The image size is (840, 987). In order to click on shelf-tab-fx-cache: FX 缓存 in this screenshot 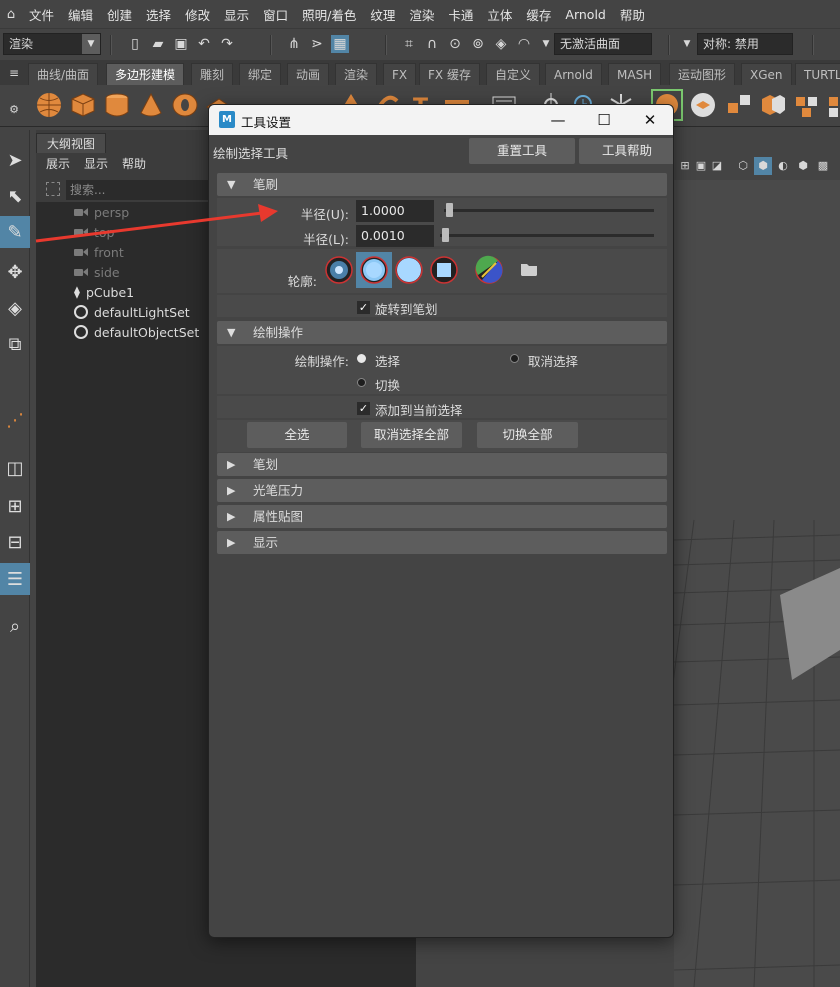, I will do `click(449, 74)`.